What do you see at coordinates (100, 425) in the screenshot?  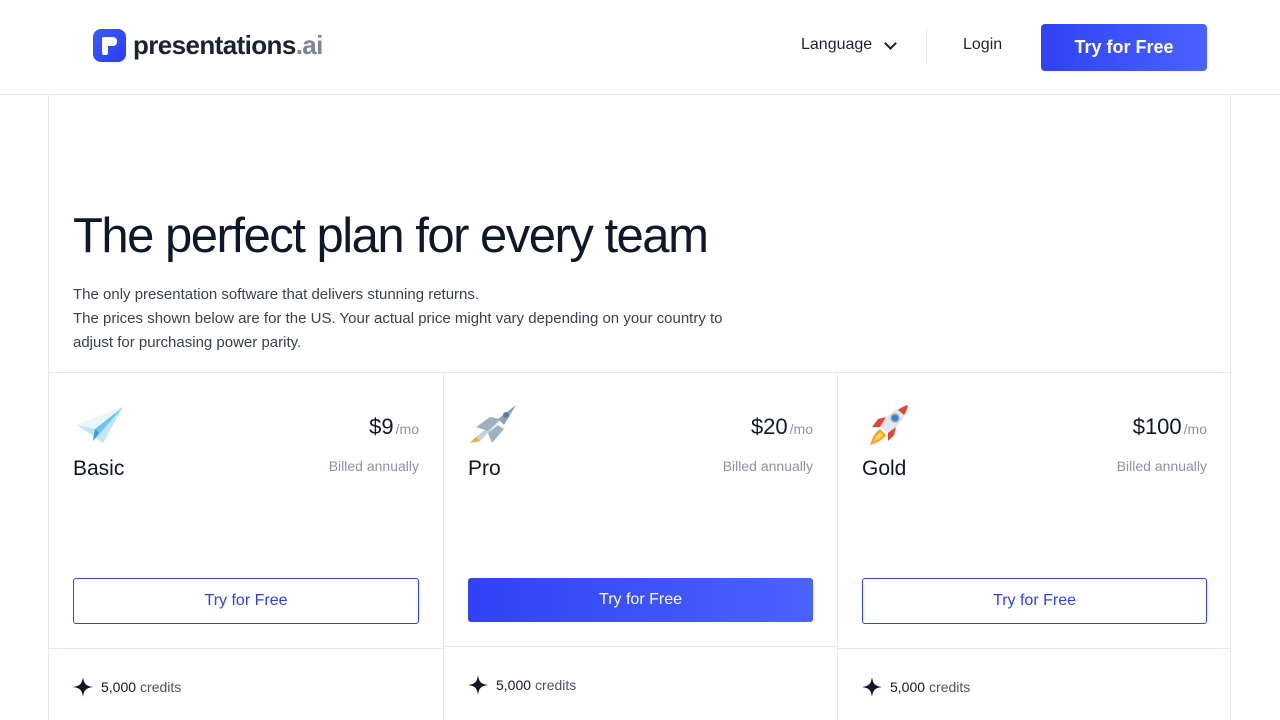 I see `paper-plane-icon` at bounding box center [100, 425].